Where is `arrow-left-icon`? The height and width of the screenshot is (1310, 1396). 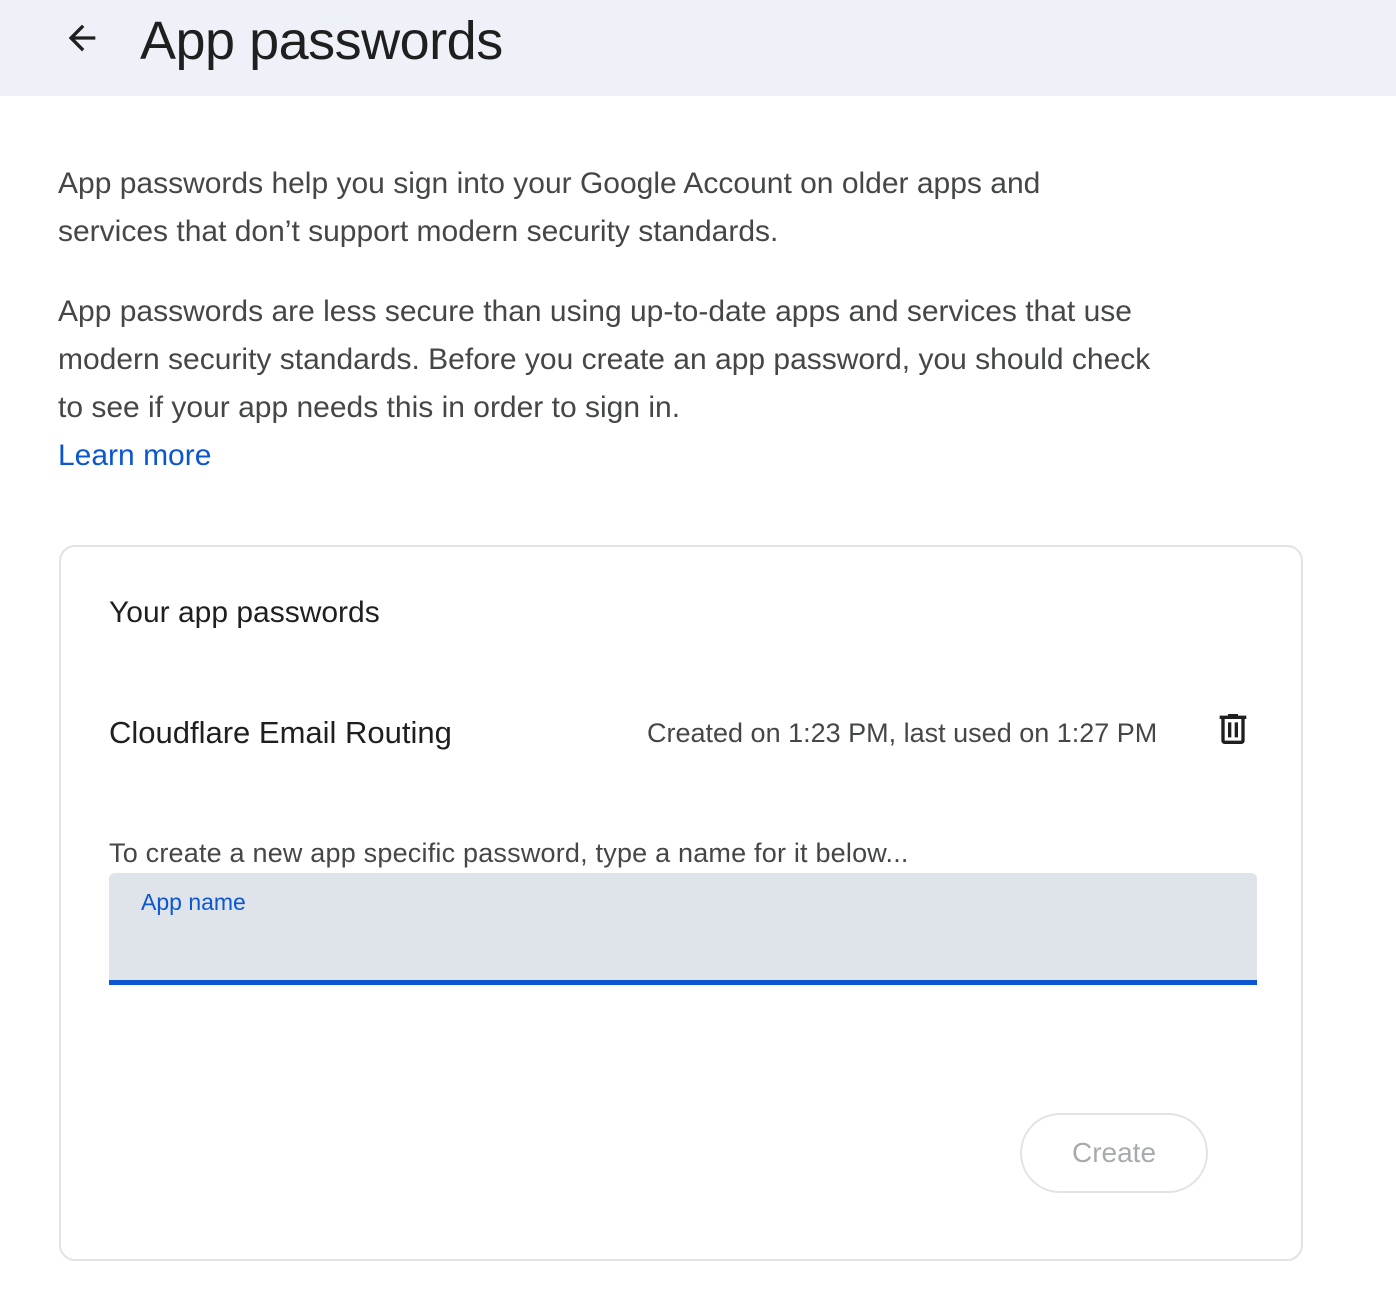
arrow-left-icon is located at coordinates (82, 40).